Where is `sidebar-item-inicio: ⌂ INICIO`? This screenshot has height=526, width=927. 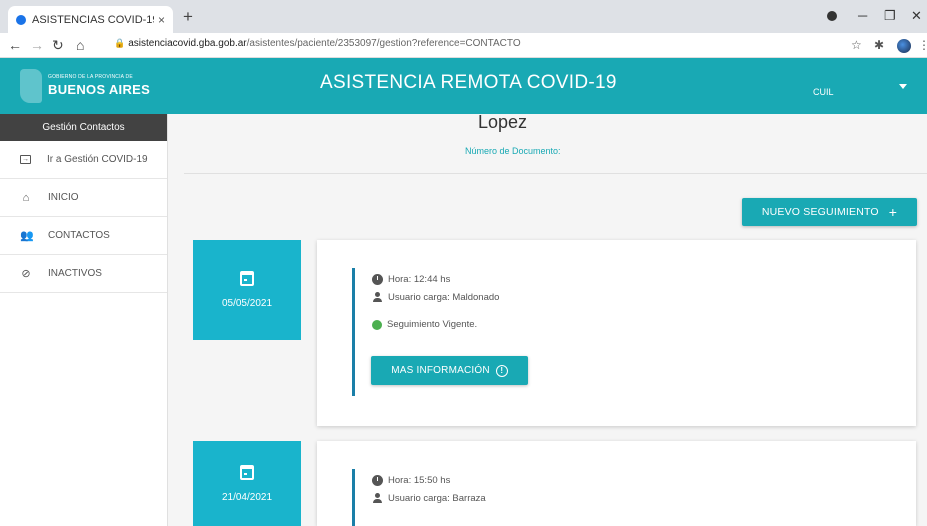
sidebar-item-inicio: ⌂ INICIO is located at coordinates (83, 198).